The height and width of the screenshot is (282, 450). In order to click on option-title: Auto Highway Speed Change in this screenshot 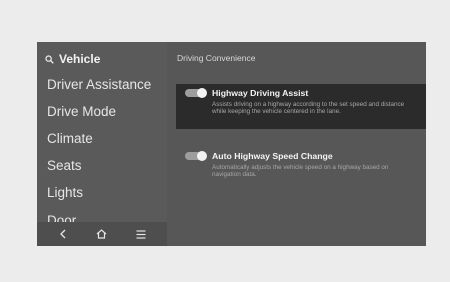, I will do `click(272, 156)`.